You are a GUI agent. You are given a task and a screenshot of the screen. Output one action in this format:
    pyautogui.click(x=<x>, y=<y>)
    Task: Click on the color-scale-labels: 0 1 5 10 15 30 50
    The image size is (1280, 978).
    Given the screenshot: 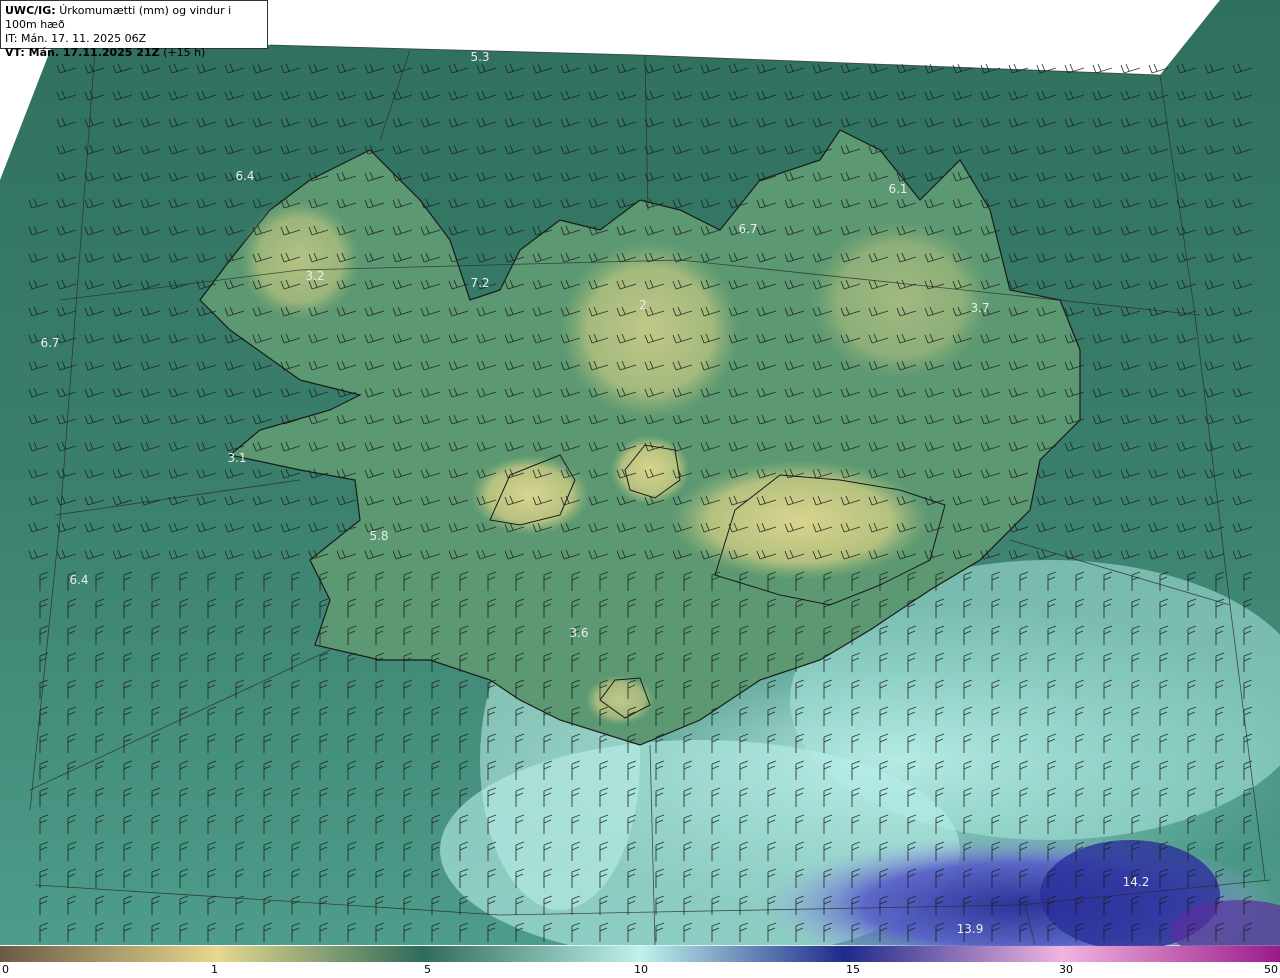 What is the action you would take?
    pyautogui.click(x=640, y=970)
    